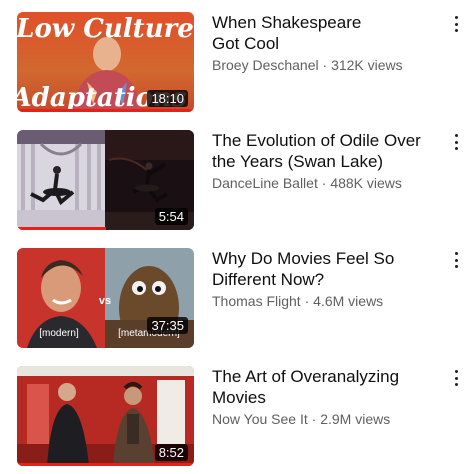  What do you see at coordinates (105, 416) in the screenshot?
I see `video-thumbnail: 8:52` at bounding box center [105, 416].